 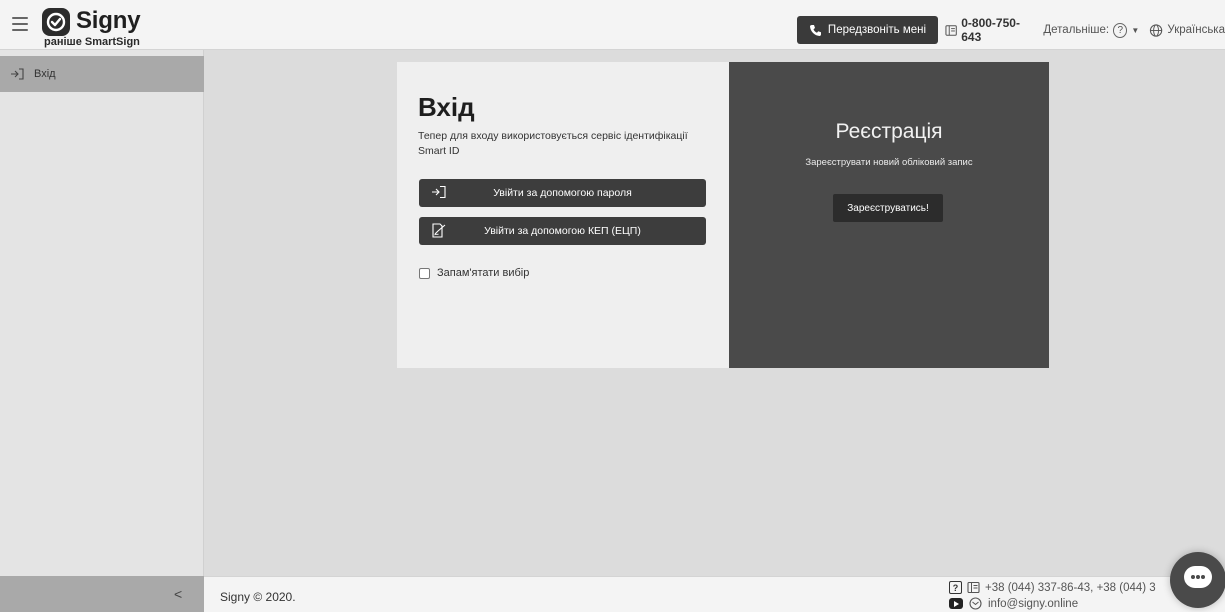 I want to click on kep-login-button: Увійти за допомогою КЕП (ЕЦП), so click(x=562, y=231).